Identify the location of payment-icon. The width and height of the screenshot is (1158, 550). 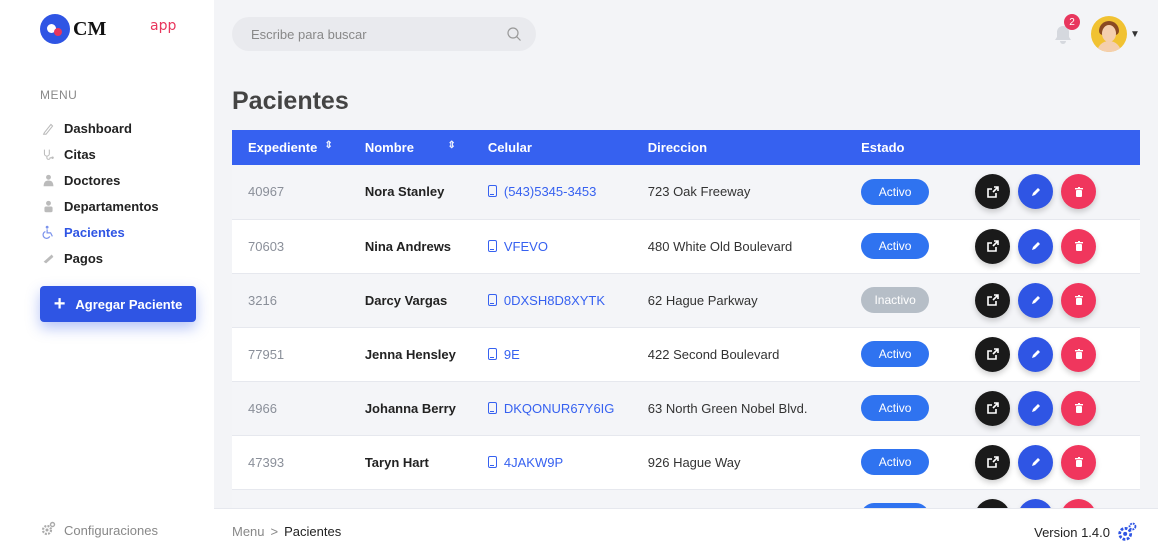
(48, 258).